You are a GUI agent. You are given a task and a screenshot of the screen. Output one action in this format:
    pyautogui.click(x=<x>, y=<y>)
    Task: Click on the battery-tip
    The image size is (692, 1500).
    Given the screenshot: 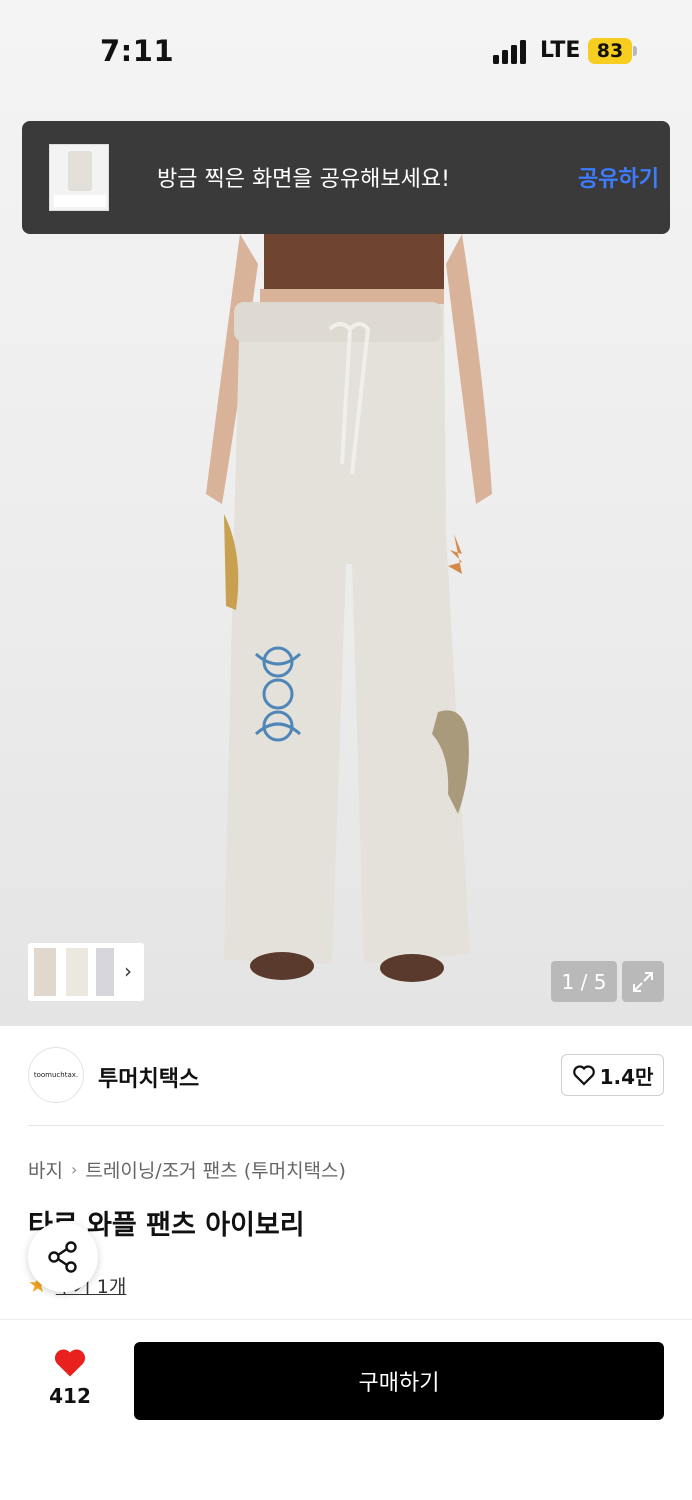 What is the action you would take?
    pyautogui.click(x=635, y=51)
    